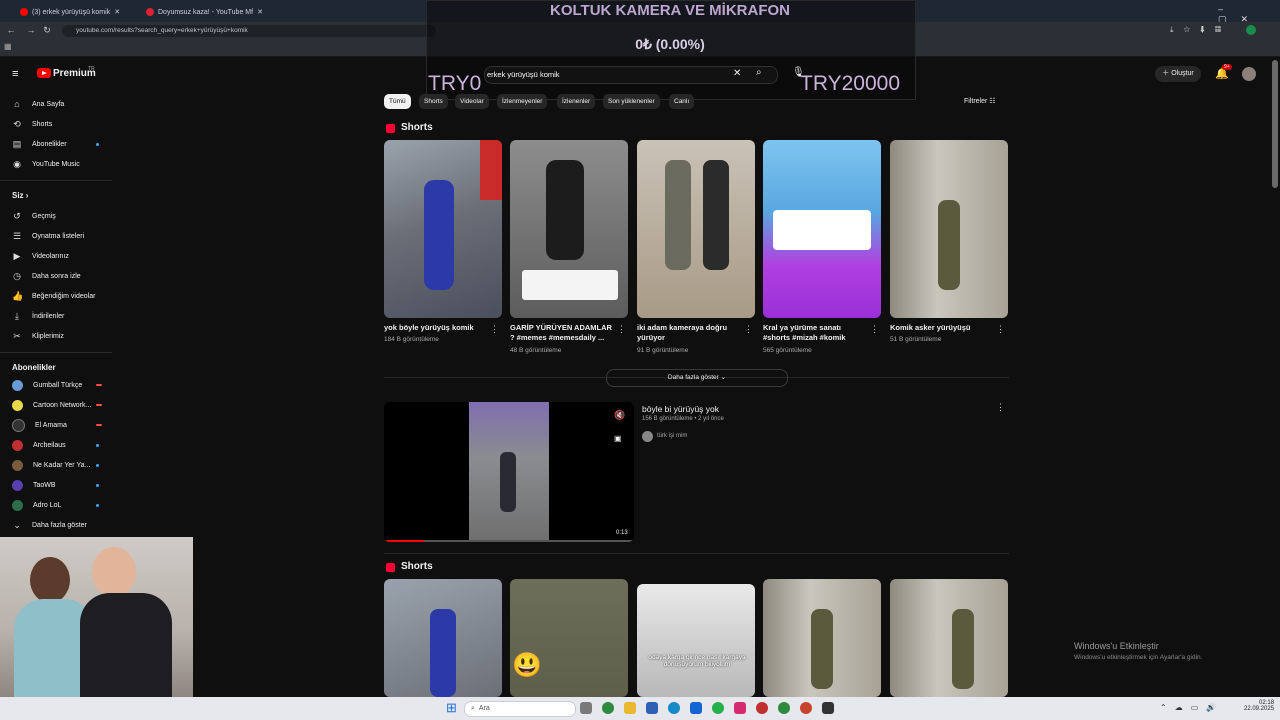  Describe the element at coordinates (942, 328) in the screenshot. I see `short-title: Komik asker yürüyüşü` at that location.